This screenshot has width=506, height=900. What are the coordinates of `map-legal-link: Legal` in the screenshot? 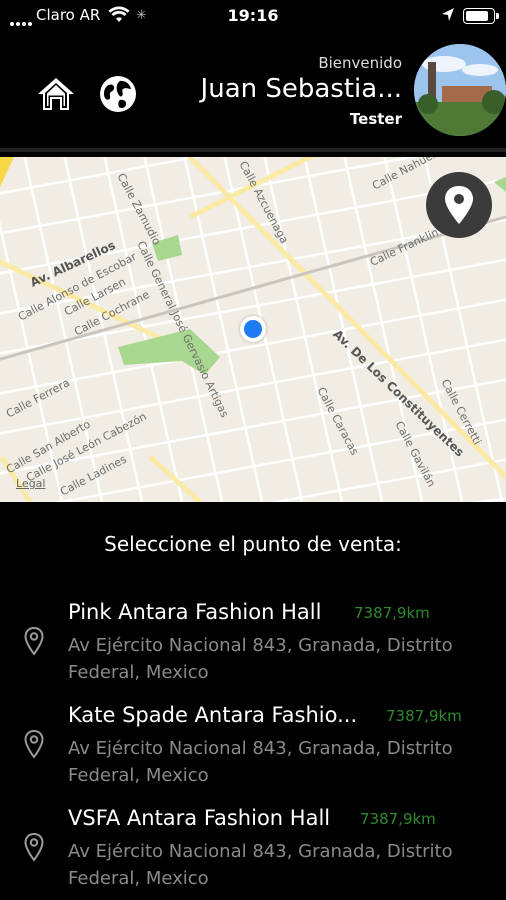 It's located at (30, 483).